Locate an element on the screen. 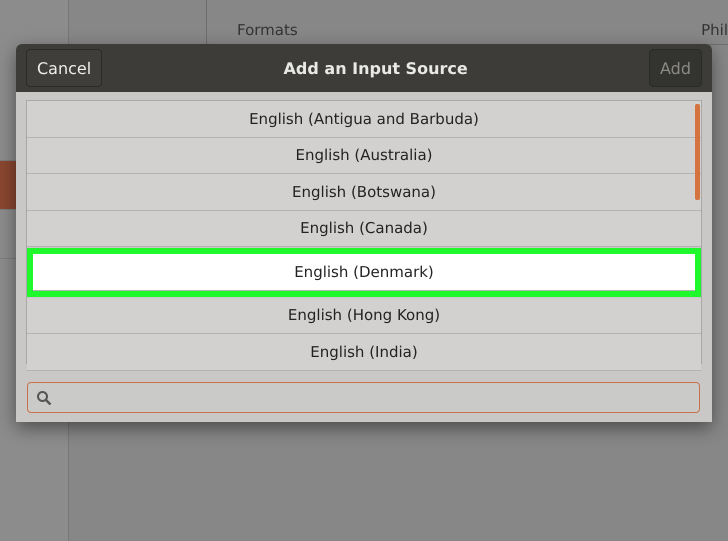  dialog-title: Add an Input Source is located at coordinates (376, 68).